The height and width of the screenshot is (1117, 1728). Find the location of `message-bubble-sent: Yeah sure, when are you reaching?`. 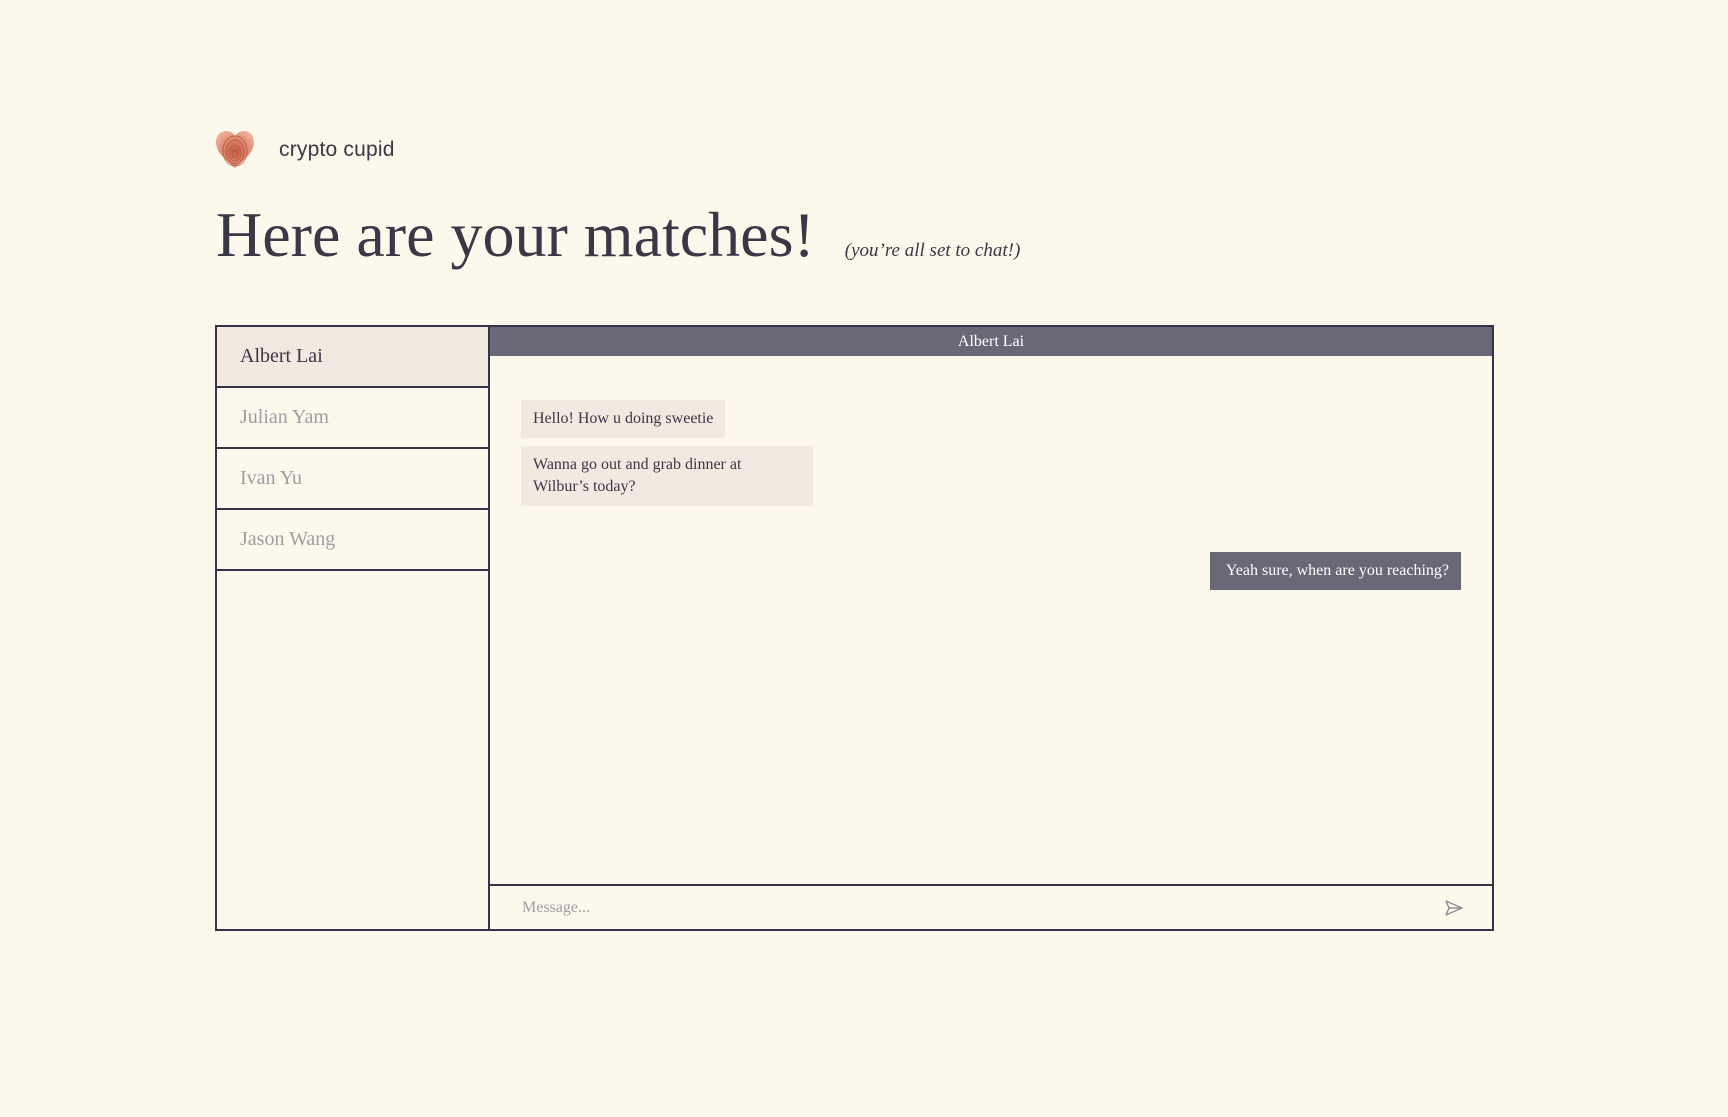

message-bubble-sent: Yeah sure, when are you reaching? is located at coordinates (1335, 571).